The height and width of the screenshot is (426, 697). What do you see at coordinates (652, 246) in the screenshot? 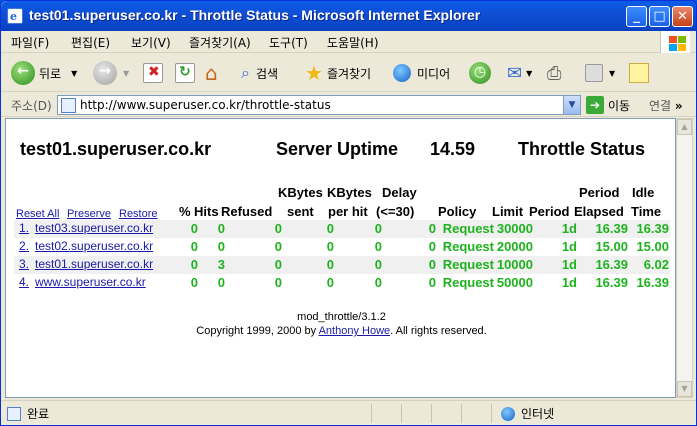
I see `cell-idle: 15.00` at bounding box center [652, 246].